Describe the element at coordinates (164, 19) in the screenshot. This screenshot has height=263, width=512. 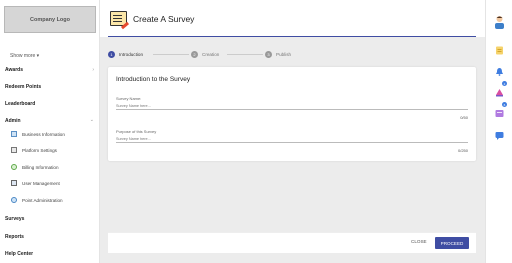
I see `page-title: Create A Survey` at that location.